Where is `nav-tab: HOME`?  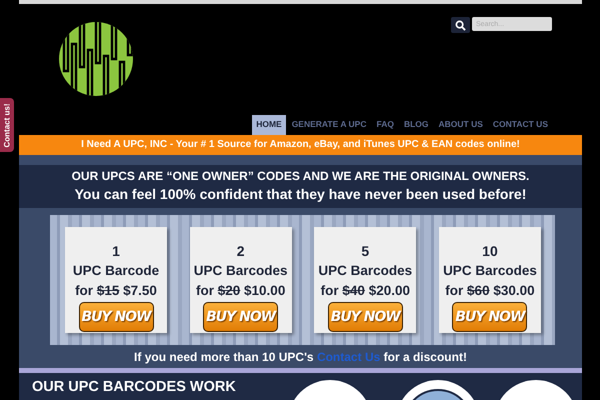 nav-tab: HOME is located at coordinates (269, 125).